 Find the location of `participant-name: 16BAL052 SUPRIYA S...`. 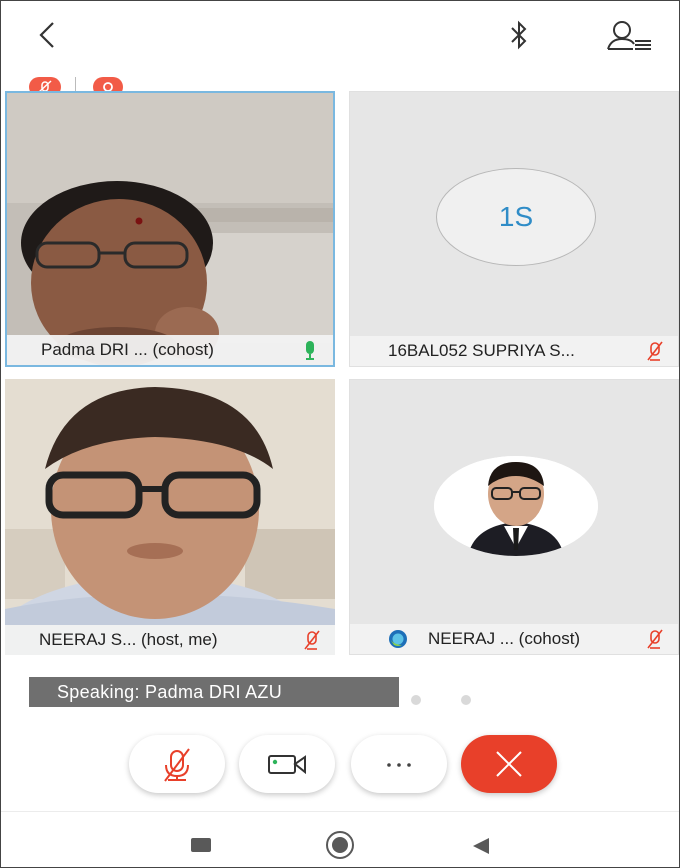

participant-name: 16BAL052 SUPRIYA S... is located at coordinates (481, 350).